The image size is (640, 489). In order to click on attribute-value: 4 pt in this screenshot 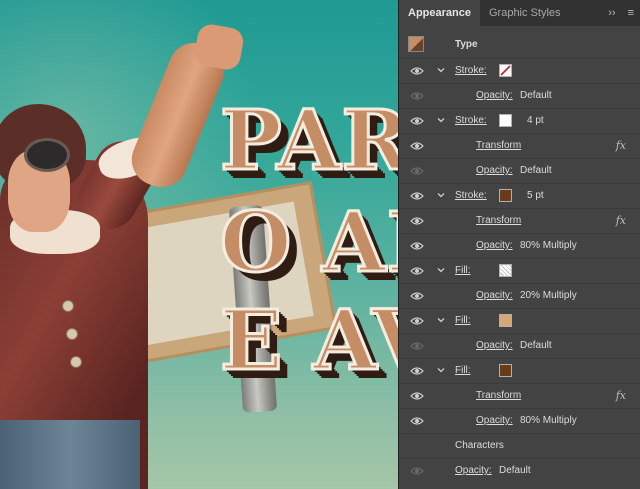, I will do `click(535, 120)`.